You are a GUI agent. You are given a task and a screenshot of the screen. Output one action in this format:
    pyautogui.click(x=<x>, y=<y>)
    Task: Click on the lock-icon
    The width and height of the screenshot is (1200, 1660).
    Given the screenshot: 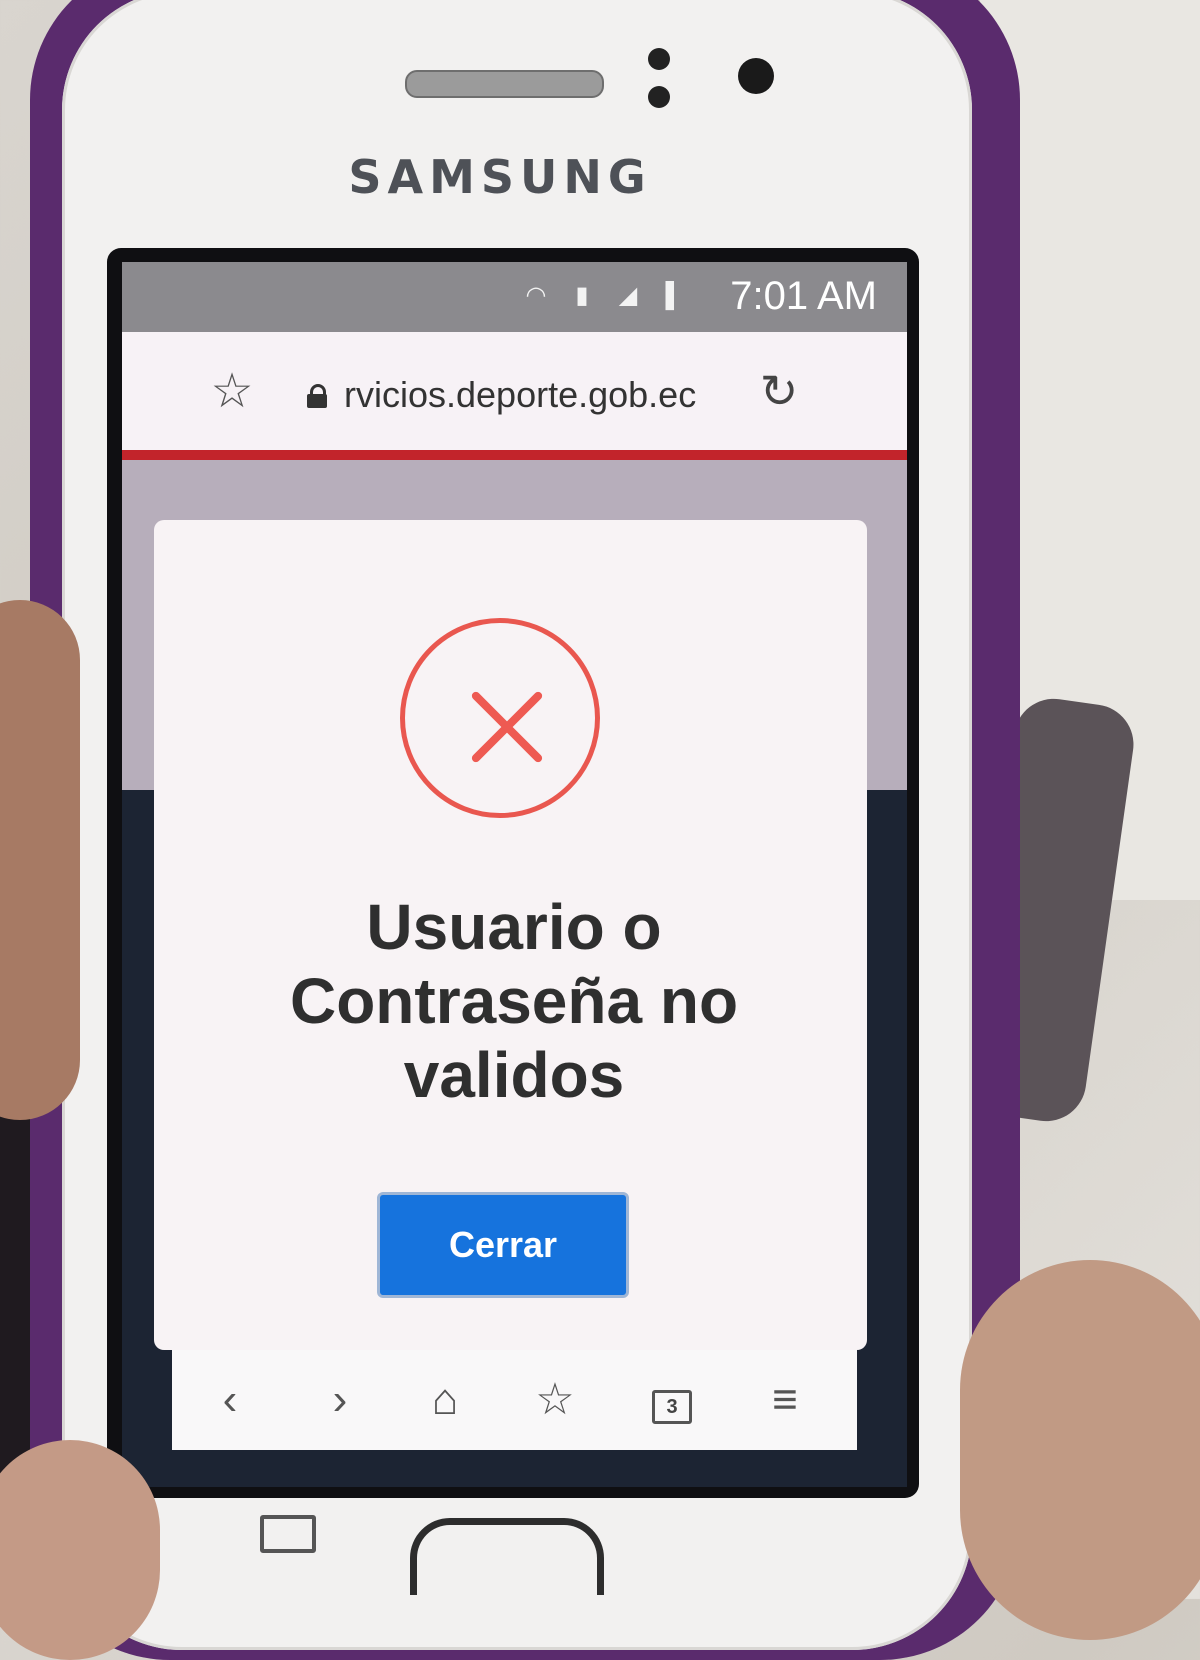 What is the action you would take?
    pyautogui.click(x=317, y=396)
    